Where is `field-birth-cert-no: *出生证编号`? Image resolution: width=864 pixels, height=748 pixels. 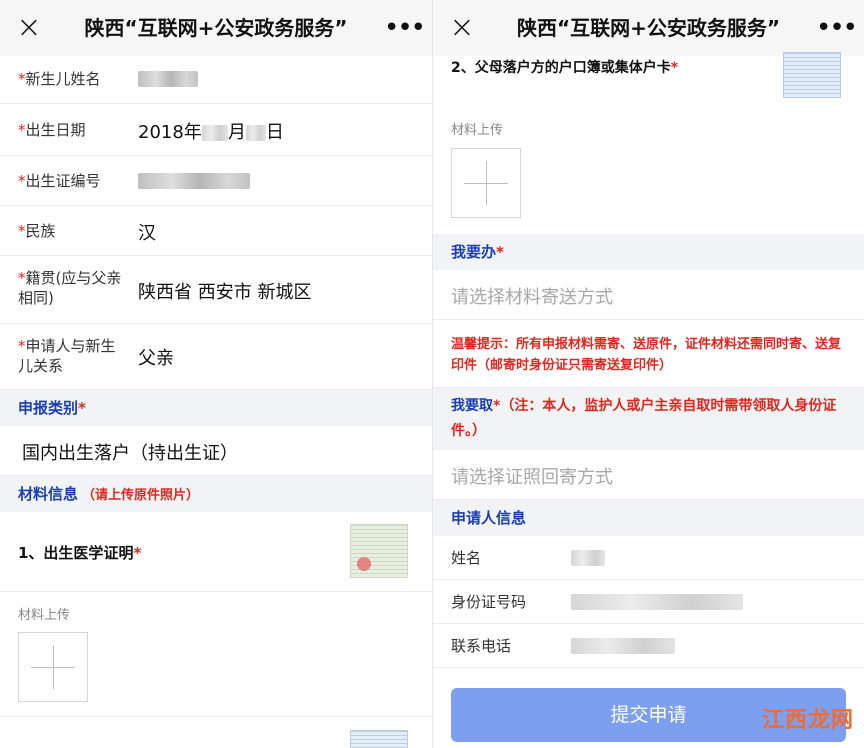
field-birth-cert-no: *出生证编号 is located at coordinates (216, 181).